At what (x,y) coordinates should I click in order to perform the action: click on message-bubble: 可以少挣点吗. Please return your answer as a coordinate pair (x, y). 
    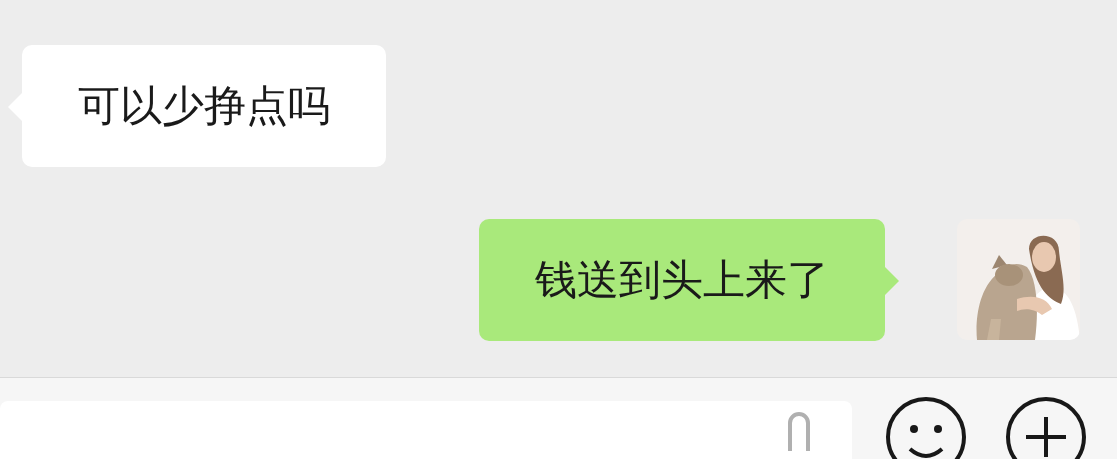
    Looking at the image, I should click on (204, 106).